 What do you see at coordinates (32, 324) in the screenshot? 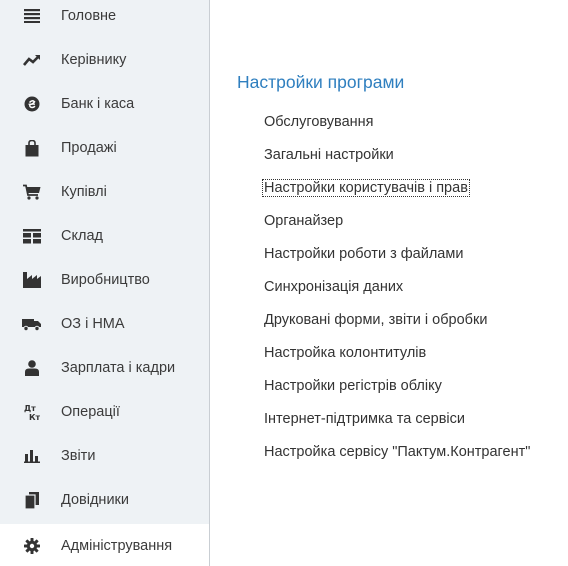
I see `truck-icon` at bounding box center [32, 324].